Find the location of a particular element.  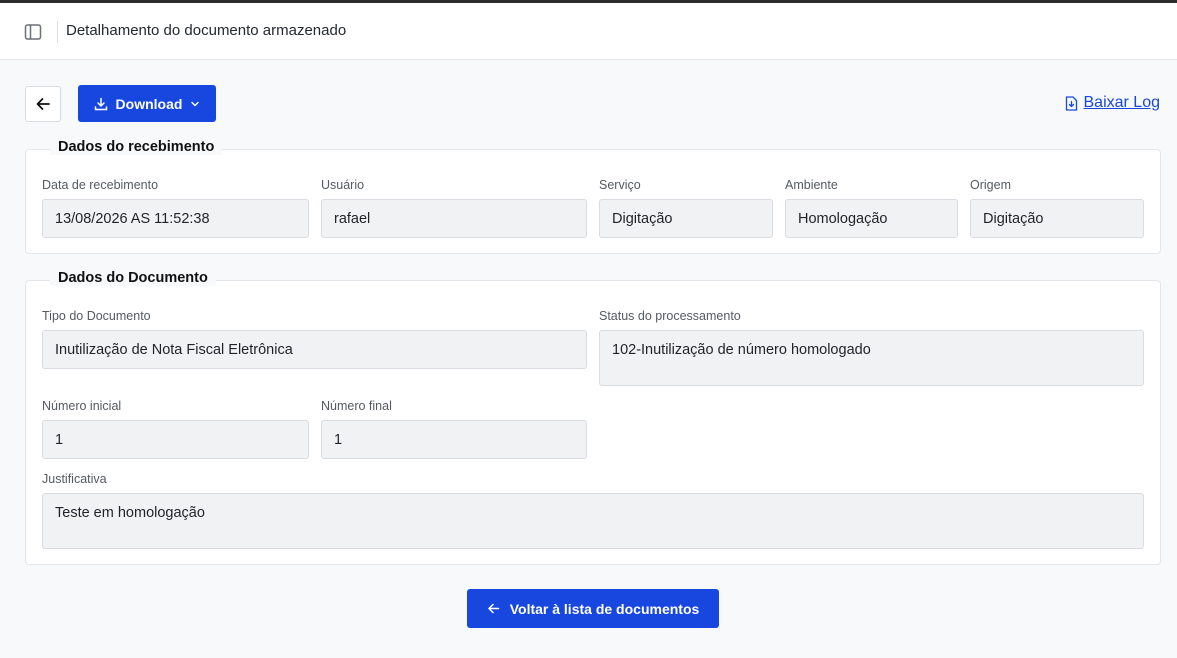

back-button is located at coordinates (43, 104).